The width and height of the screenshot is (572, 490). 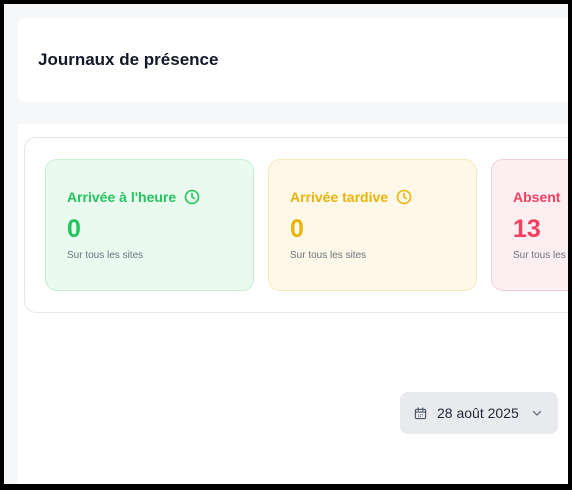 What do you see at coordinates (420, 413) in the screenshot?
I see `calendar-icon` at bounding box center [420, 413].